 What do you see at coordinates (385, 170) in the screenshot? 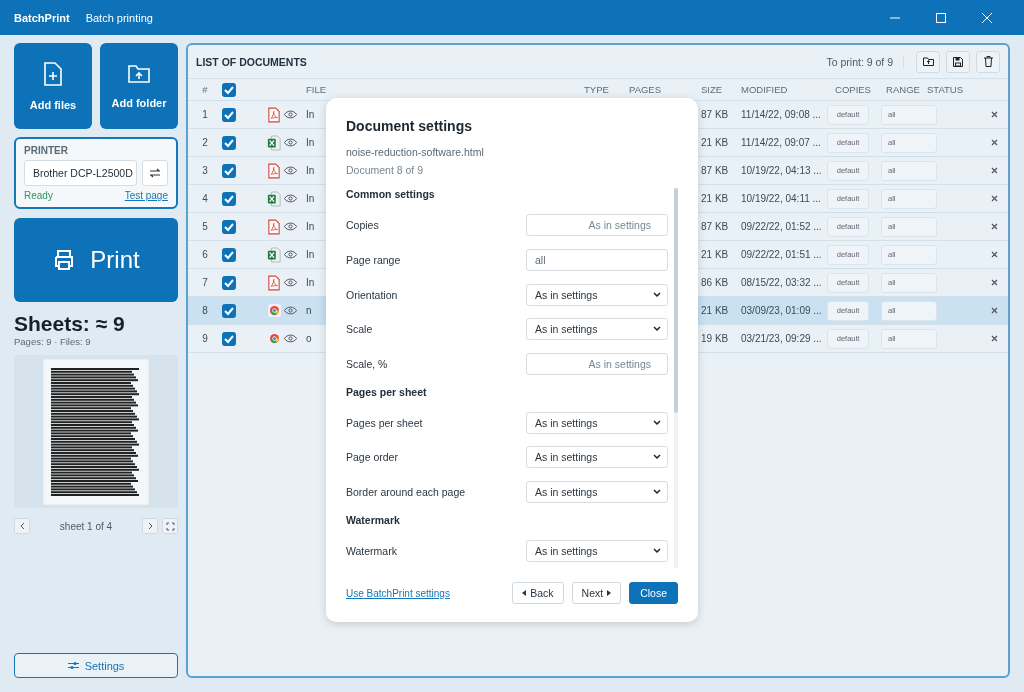
I see `document-position: Document 8 of 9` at bounding box center [385, 170].